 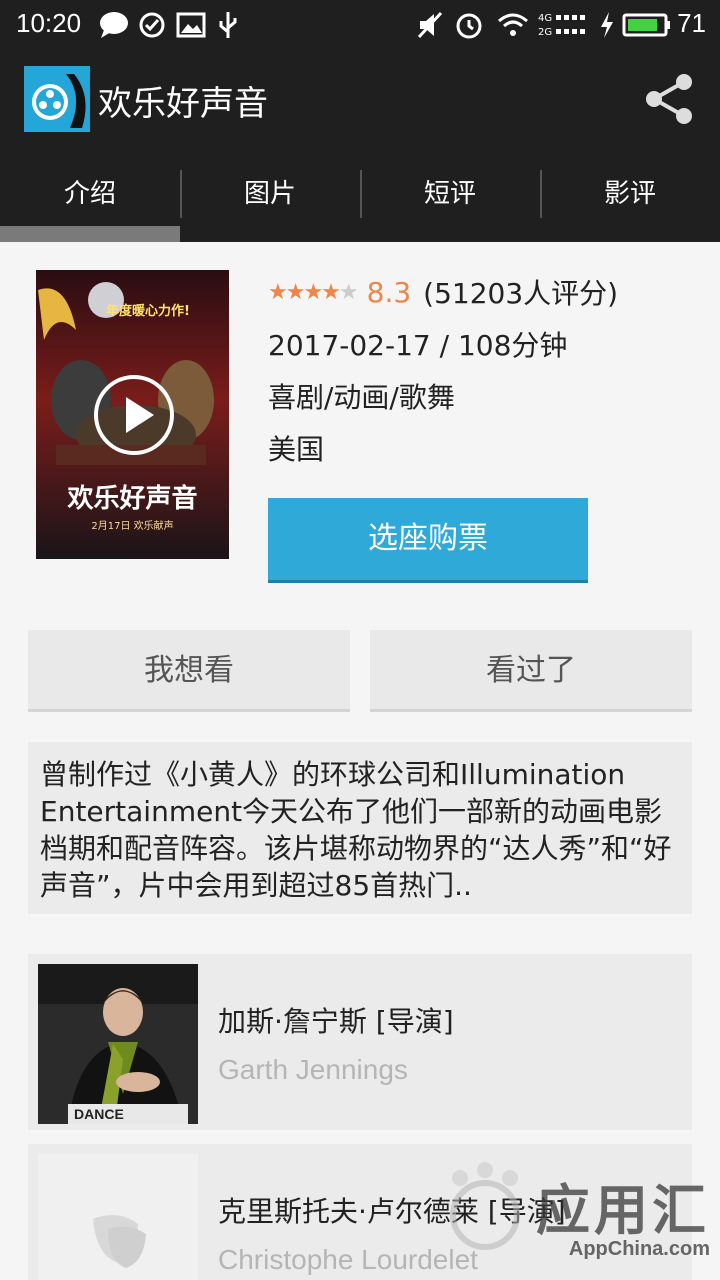 I want to click on person-english-name: Christophe Lourdelet, so click(x=348, y=1259).